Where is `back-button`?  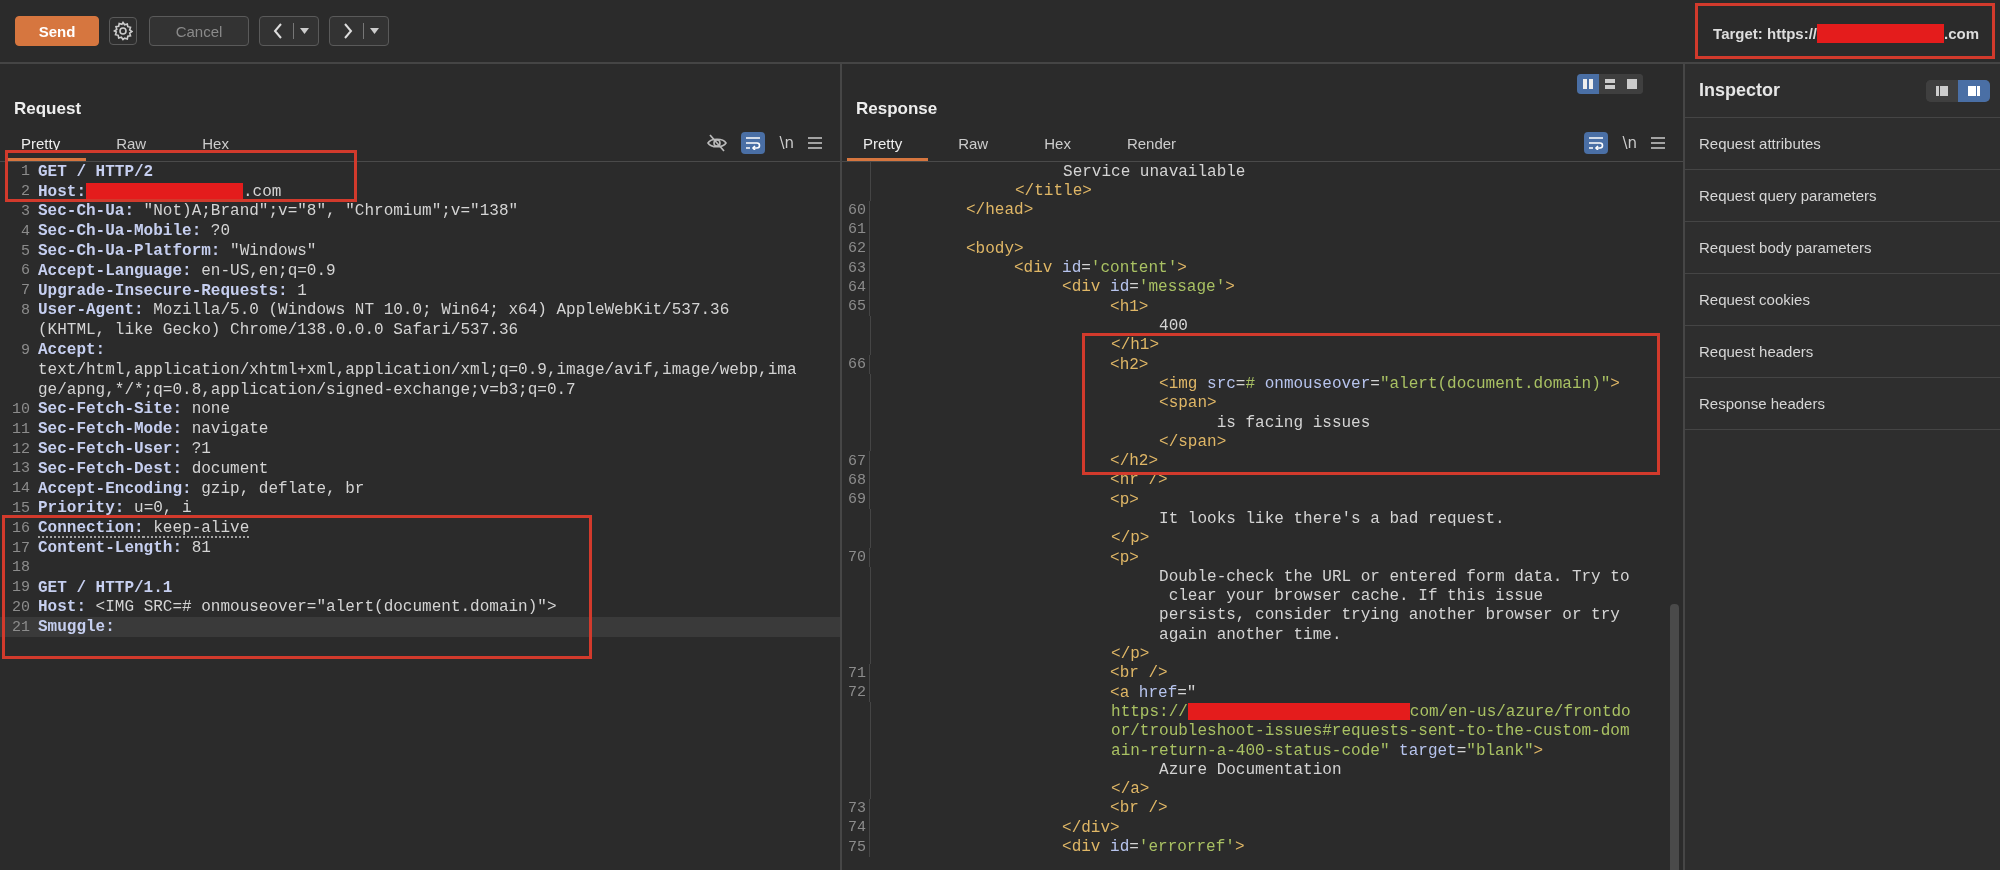 back-button is located at coordinates (289, 31).